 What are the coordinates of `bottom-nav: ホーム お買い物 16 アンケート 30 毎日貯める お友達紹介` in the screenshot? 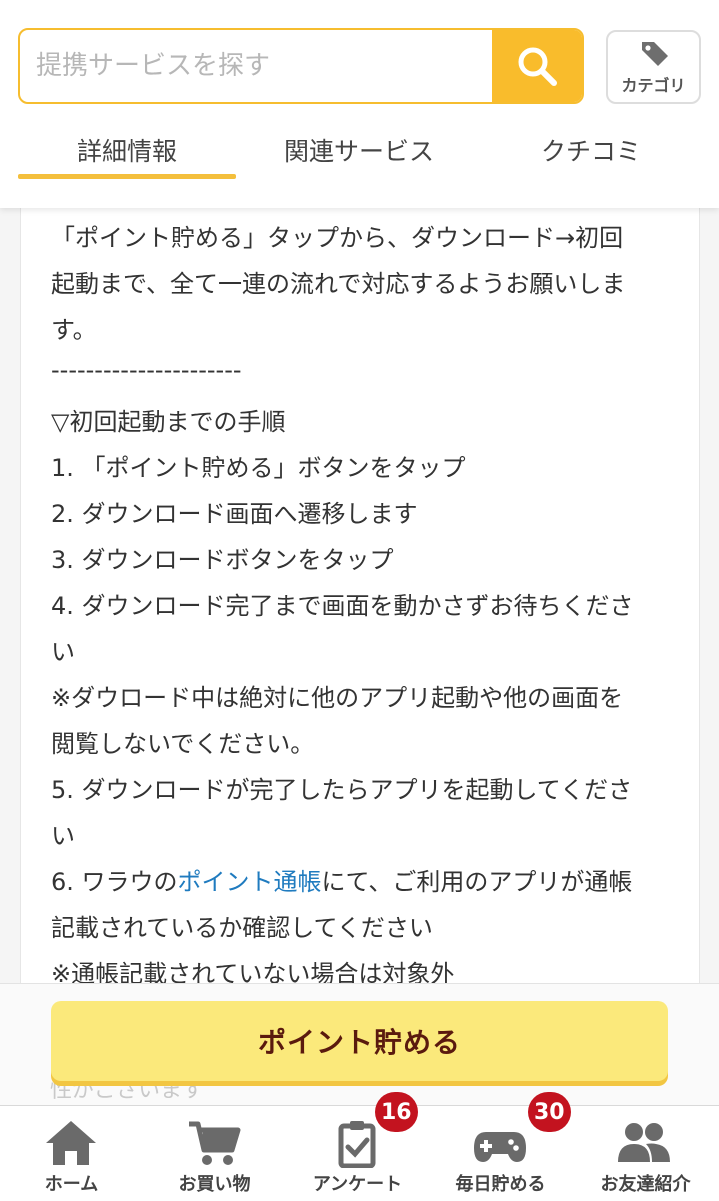 It's located at (359, 1146).